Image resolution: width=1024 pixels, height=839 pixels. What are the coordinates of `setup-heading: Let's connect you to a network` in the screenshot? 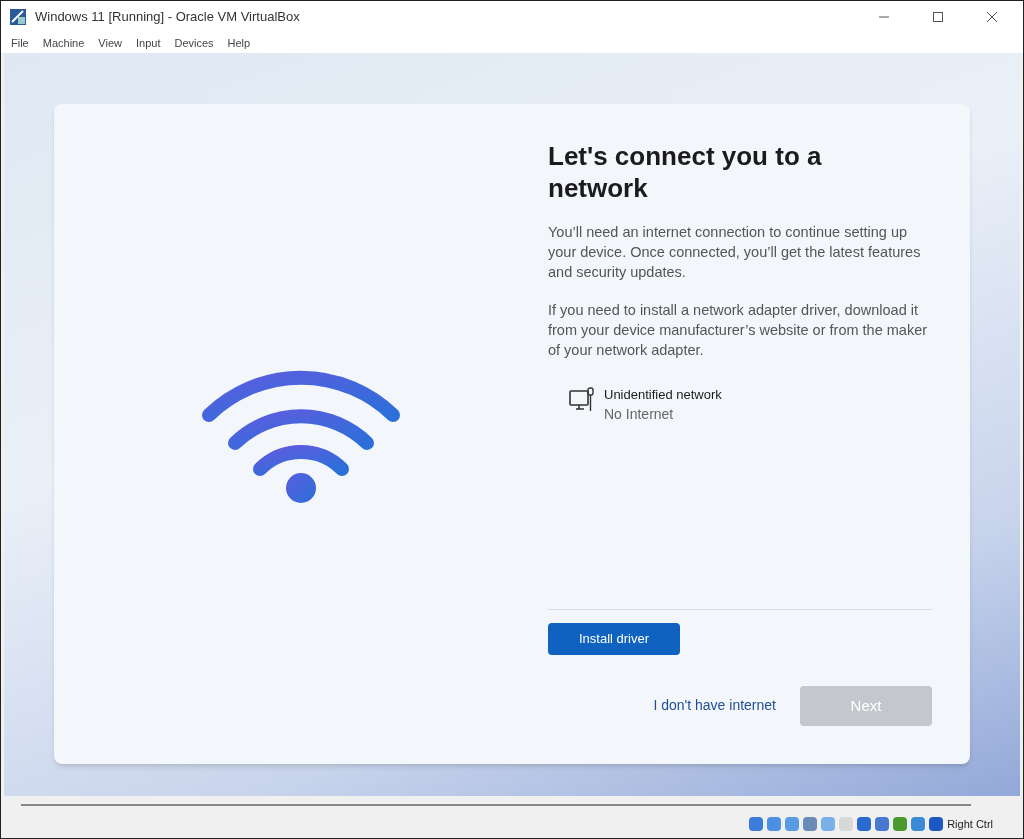 It's located at (685, 171).